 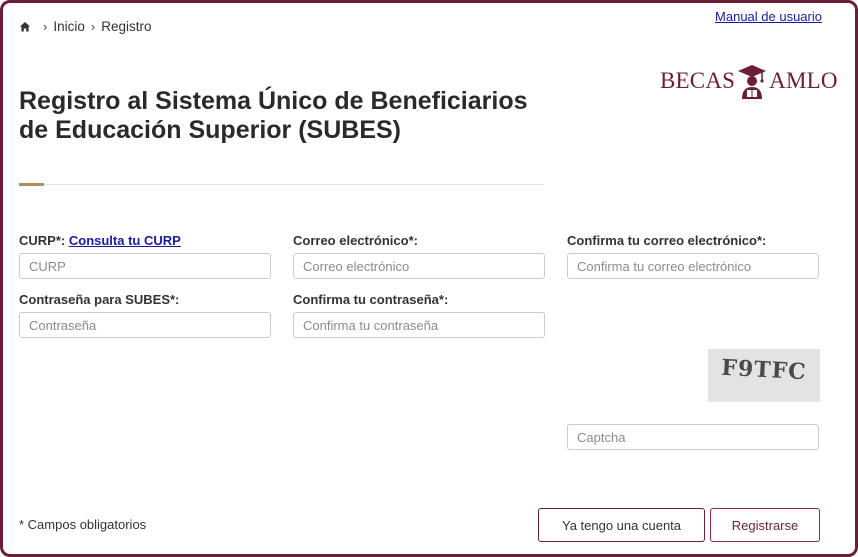 I want to click on breadcrumb-item-inicio: Inicio, so click(x=69, y=26).